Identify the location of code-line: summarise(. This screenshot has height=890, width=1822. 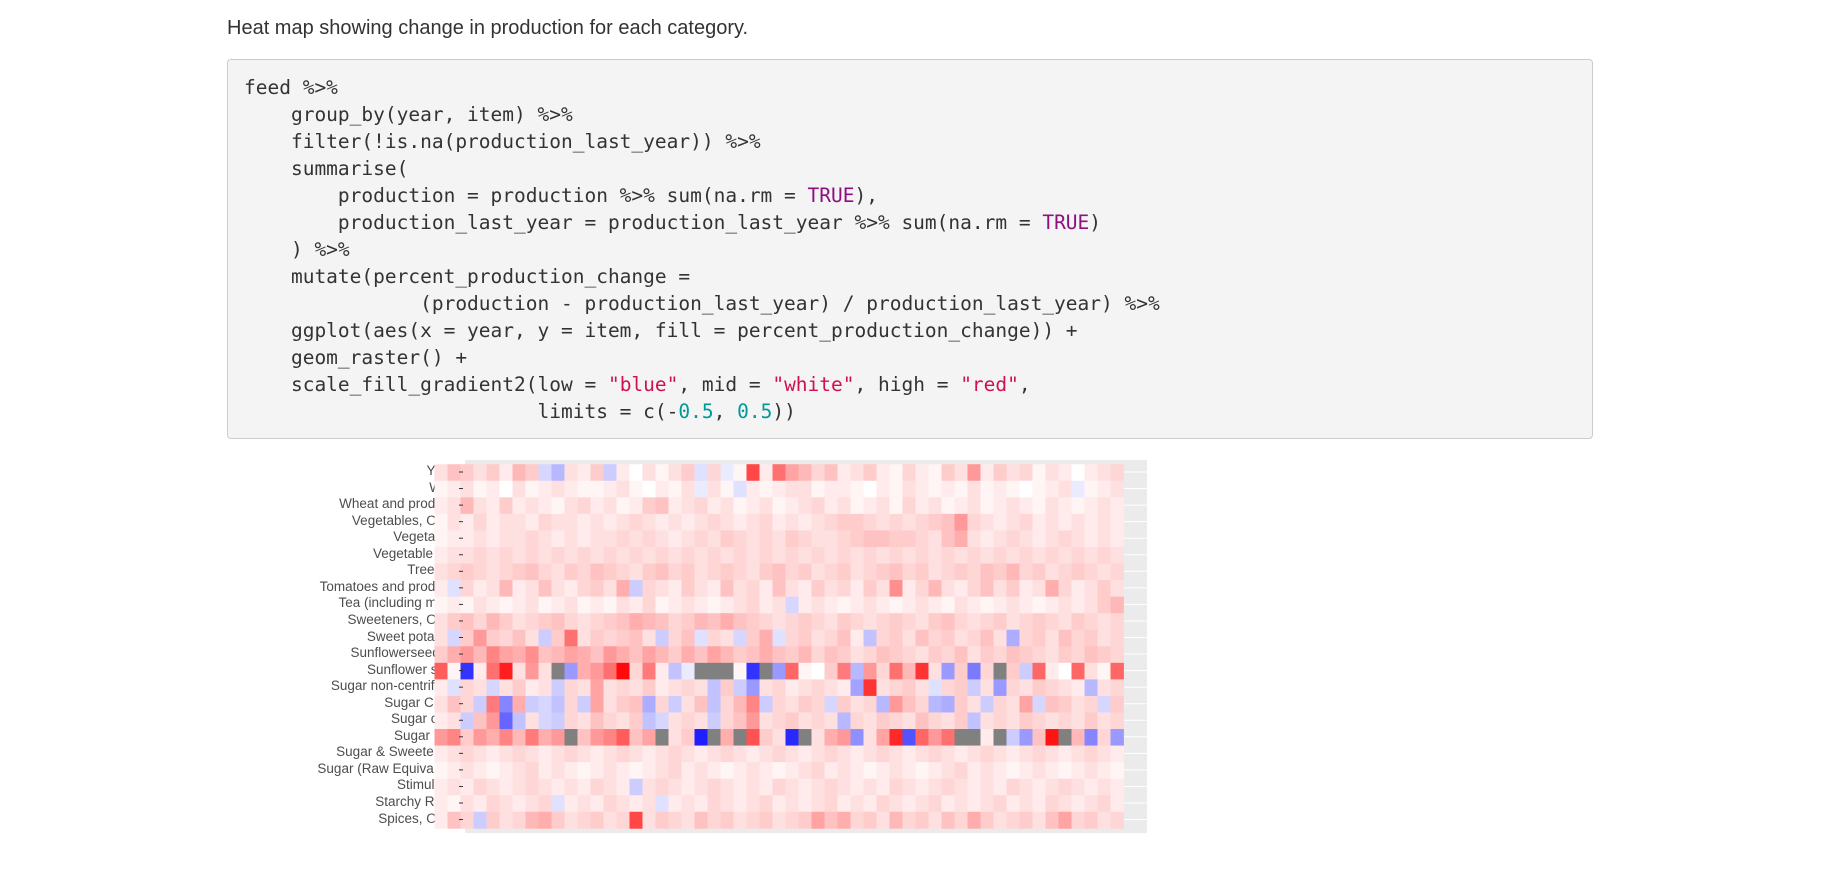
(326, 168).